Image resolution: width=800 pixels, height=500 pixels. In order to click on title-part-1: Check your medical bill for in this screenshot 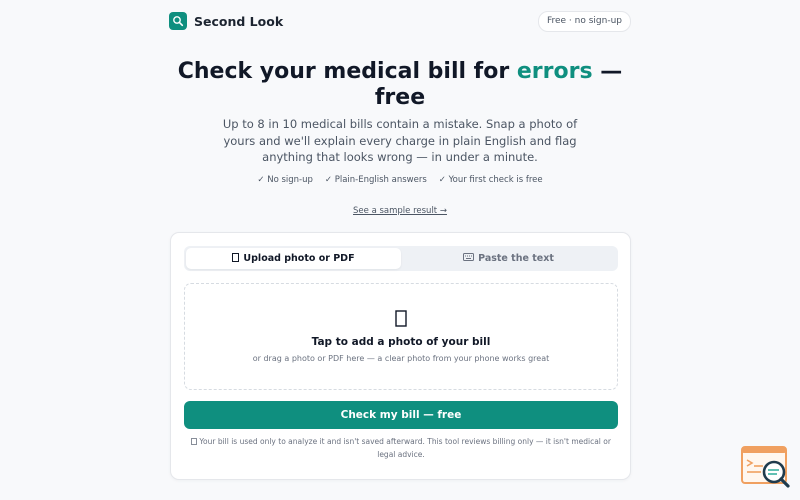, I will do `click(347, 71)`.